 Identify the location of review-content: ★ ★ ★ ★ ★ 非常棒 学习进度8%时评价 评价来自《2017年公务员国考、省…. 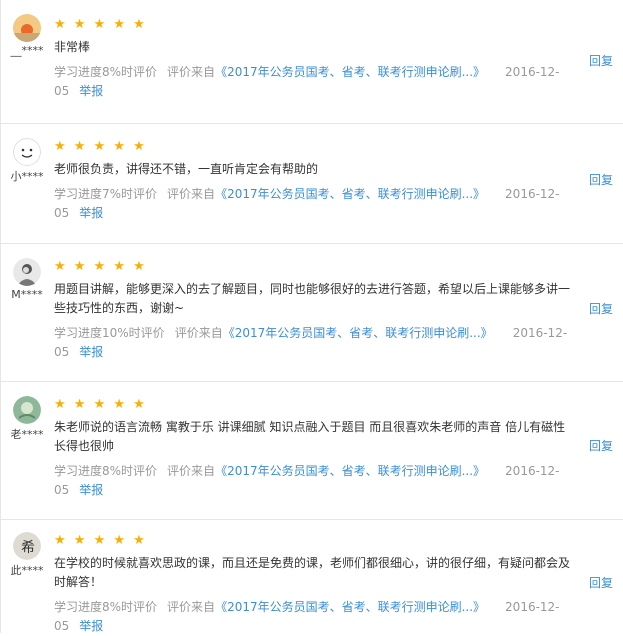
(314, 59).